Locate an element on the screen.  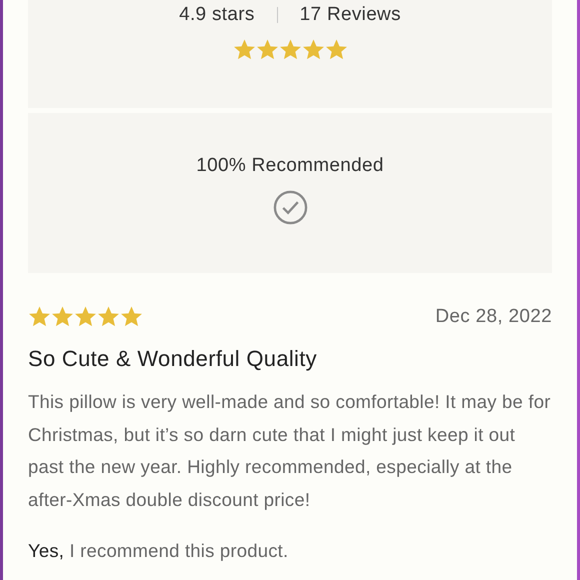
review-title: So Cute & Wonderful Quality is located at coordinates (173, 359).